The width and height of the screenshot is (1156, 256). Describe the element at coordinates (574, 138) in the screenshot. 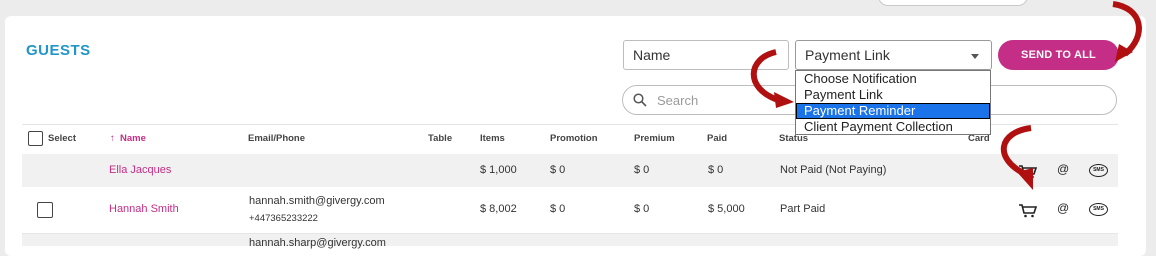

I see `col-promotion: Promotion` at that location.